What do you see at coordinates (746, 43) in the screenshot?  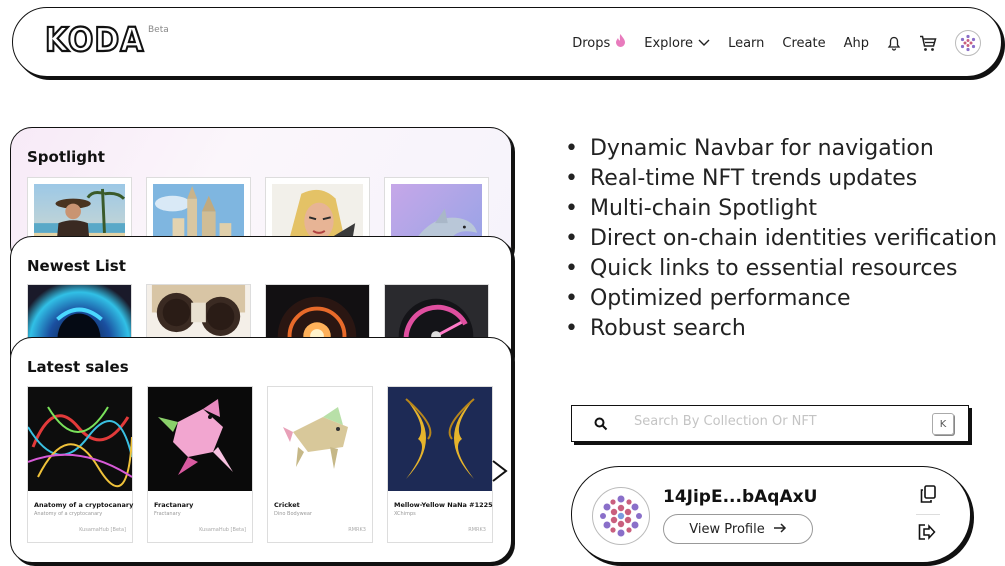 I see `nav-learn: Learn` at bounding box center [746, 43].